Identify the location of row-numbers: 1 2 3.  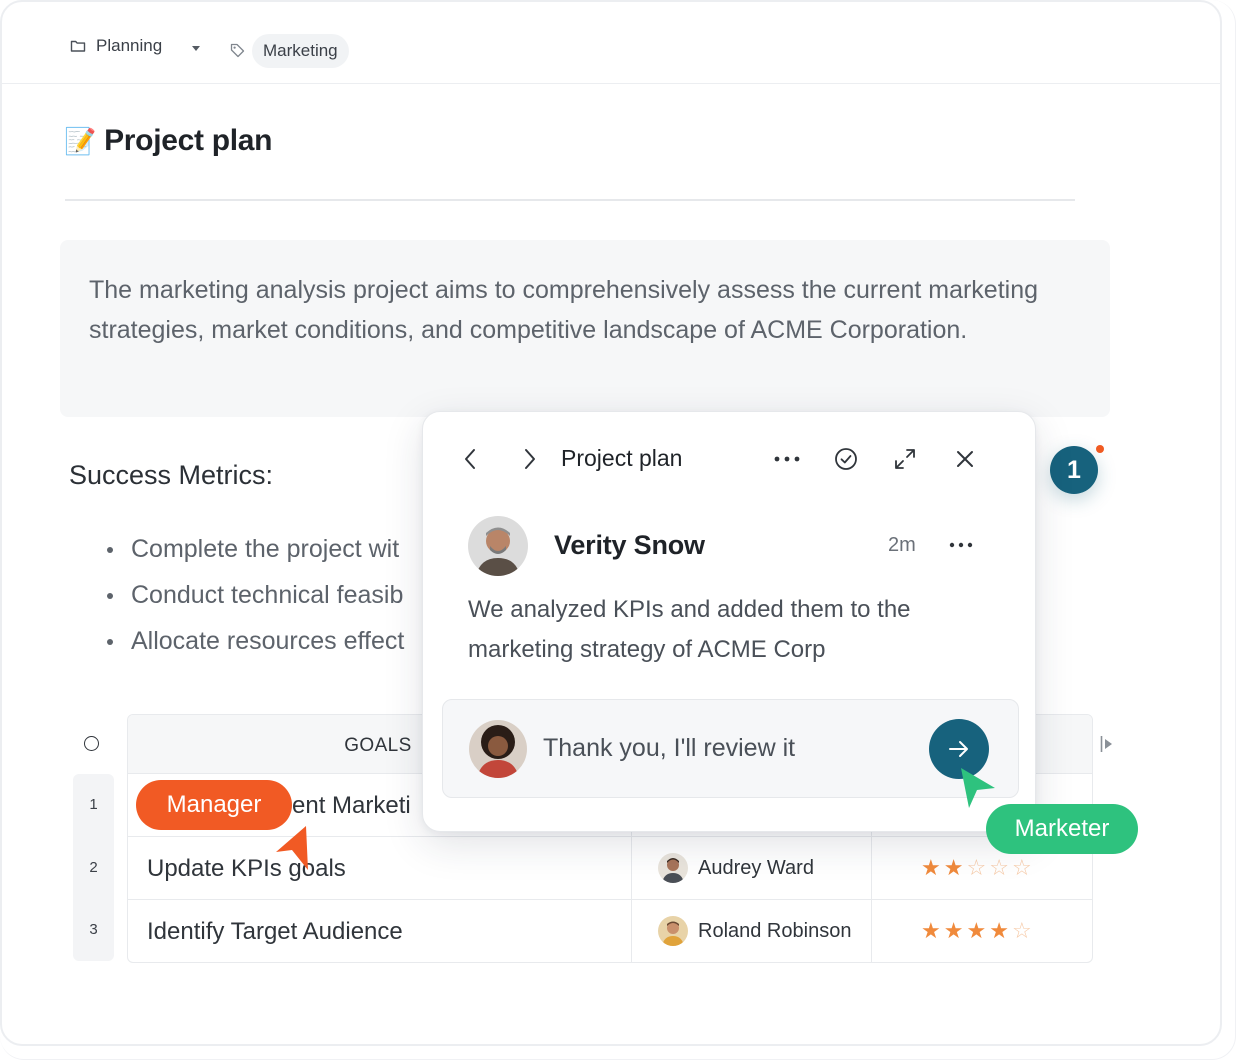
(93, 867).